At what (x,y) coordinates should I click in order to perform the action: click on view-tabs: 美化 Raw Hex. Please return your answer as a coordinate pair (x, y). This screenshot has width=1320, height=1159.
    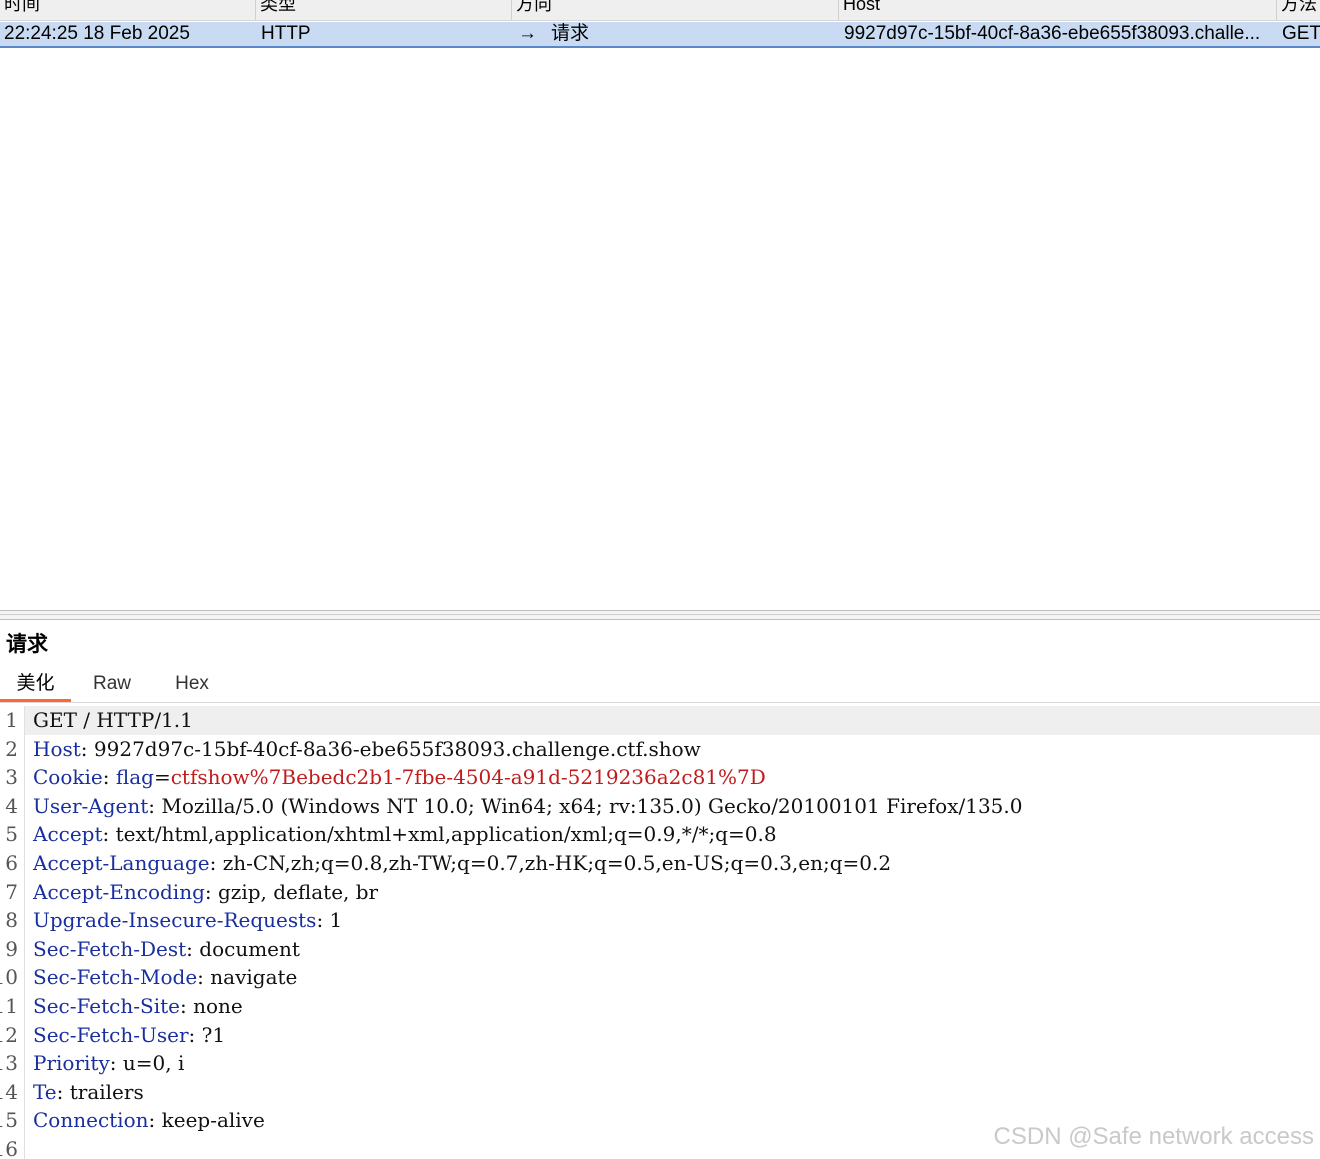
    Looking at the image, I should click on (660, 685).